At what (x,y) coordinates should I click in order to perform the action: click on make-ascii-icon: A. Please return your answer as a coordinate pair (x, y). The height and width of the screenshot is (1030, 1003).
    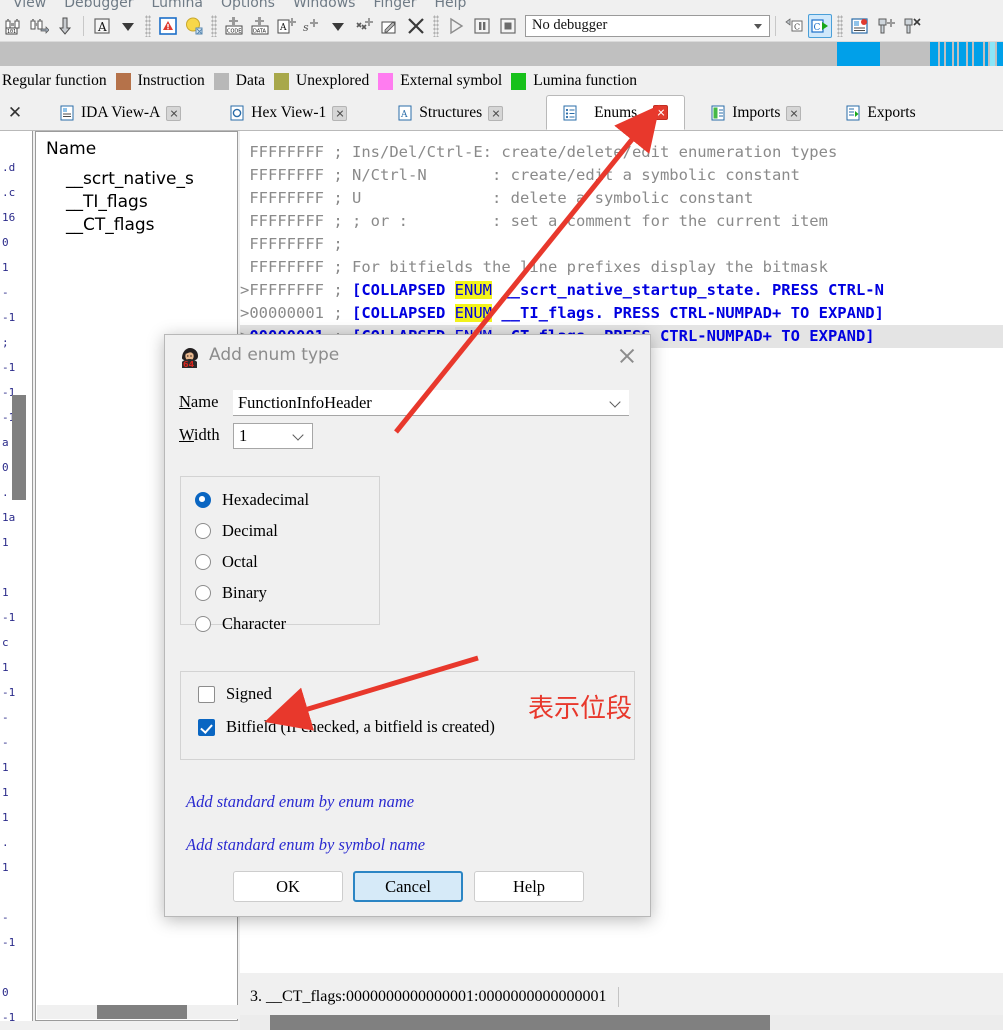
    Looking at the image, I should click on (286, 26).